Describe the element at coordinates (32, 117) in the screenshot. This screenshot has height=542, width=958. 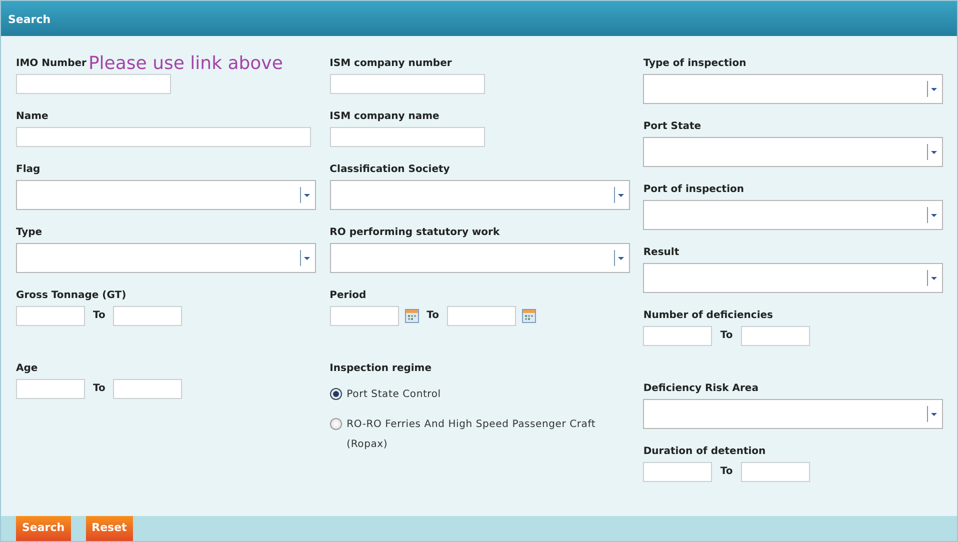
I see `field-label: Name` at that location.